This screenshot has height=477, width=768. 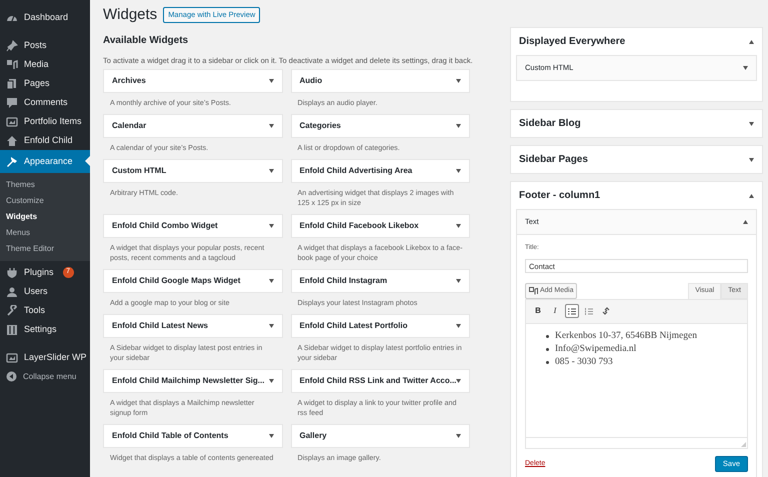 I want to click on submenu-item: Customize, so click(x=45, y=201).